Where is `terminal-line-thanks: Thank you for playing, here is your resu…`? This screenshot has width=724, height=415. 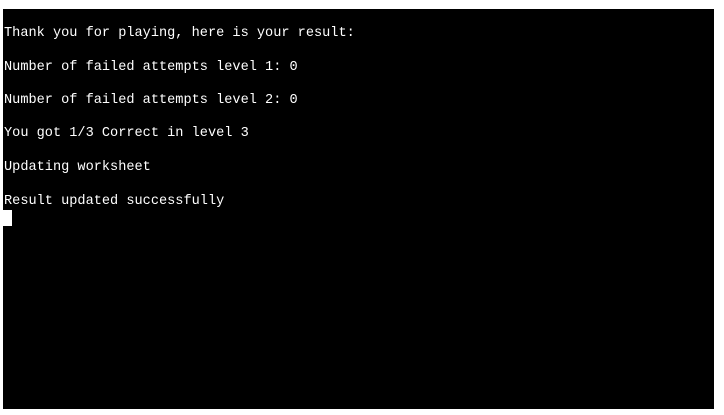
terminal-line-thanks: Thank you for playing, here is your resu… is located at coordinates (179, 33).